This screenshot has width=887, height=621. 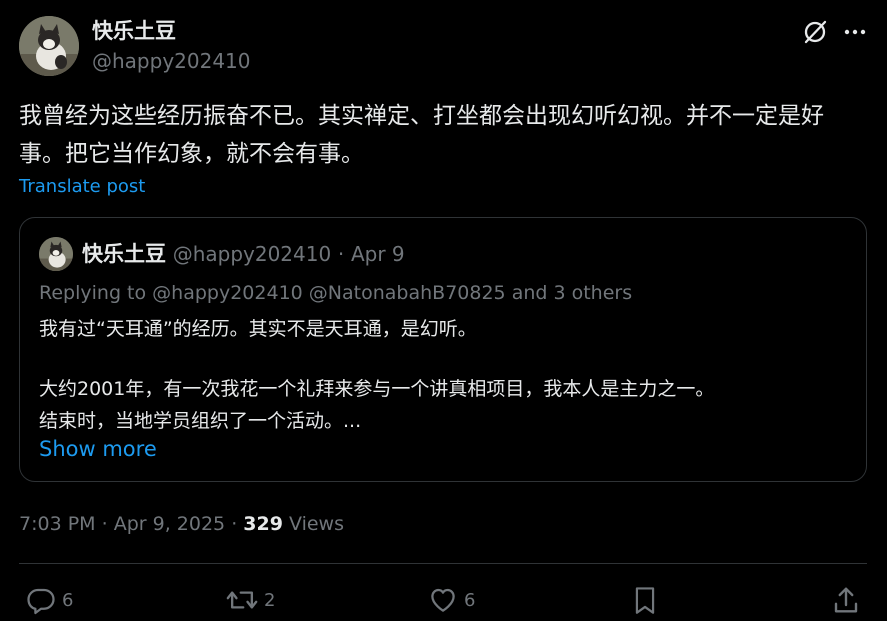 What do you see at coordinates (93, 293) in the screenshot?
I see `replying-prefix: Replying to` at bounding box center [93, 293].